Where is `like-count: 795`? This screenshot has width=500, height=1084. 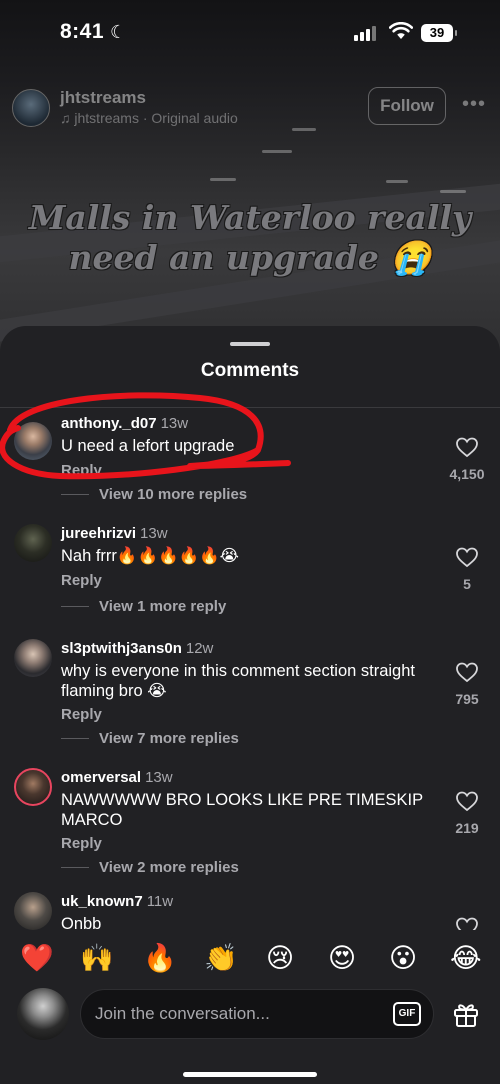 like-count: 795 is located at coordinates (467, 699).